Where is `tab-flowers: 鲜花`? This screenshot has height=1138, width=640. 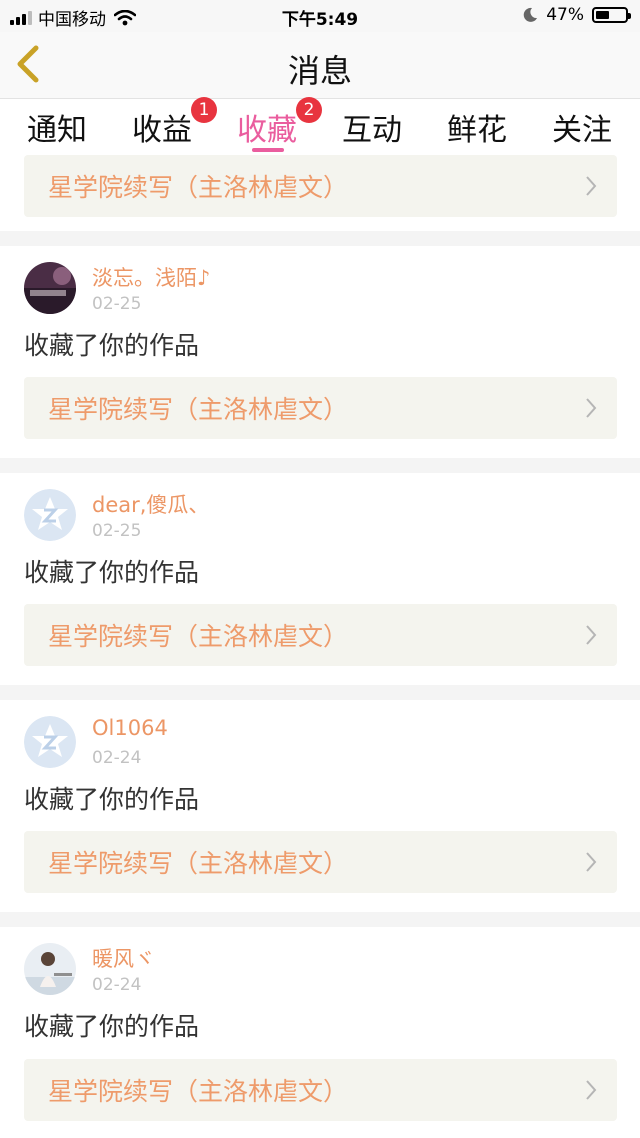 tab-flowers: 鲜花 is located at coordinates (477, 128).